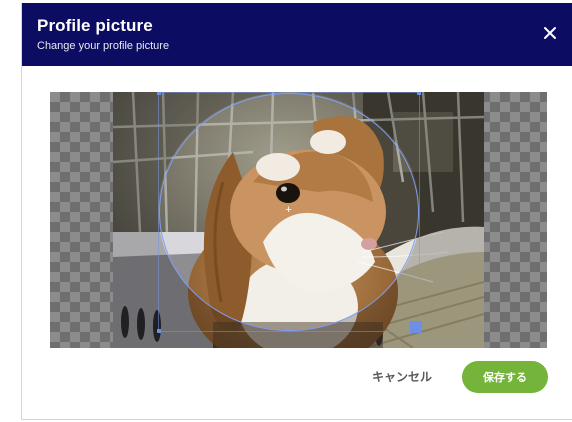 The height and width of the screenshot is (422, 572). Describe the element at coordinates (159, 331) in the screenshot. I see `crop-handle-bottom-left` at that location.